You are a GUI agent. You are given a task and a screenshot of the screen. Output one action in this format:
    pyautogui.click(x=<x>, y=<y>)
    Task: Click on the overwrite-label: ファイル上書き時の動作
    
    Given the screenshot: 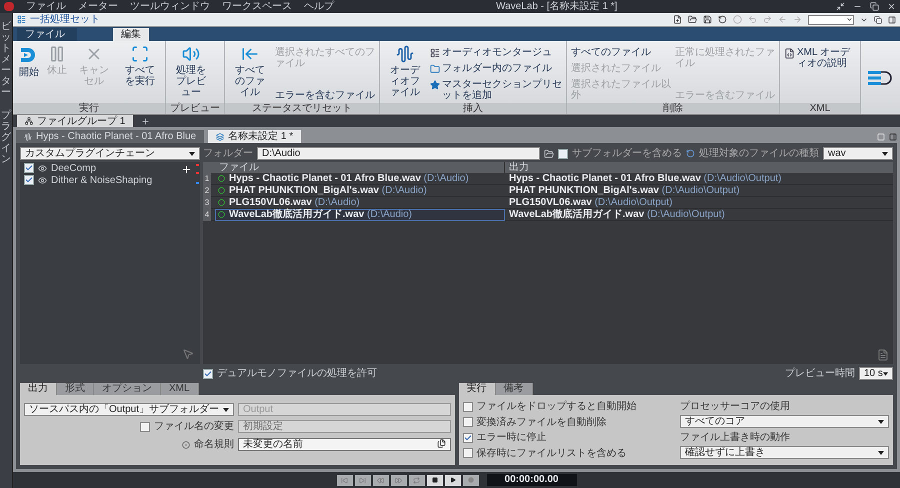 What is the action you would take?
    pyautogui.click(x=735, y=437)
    